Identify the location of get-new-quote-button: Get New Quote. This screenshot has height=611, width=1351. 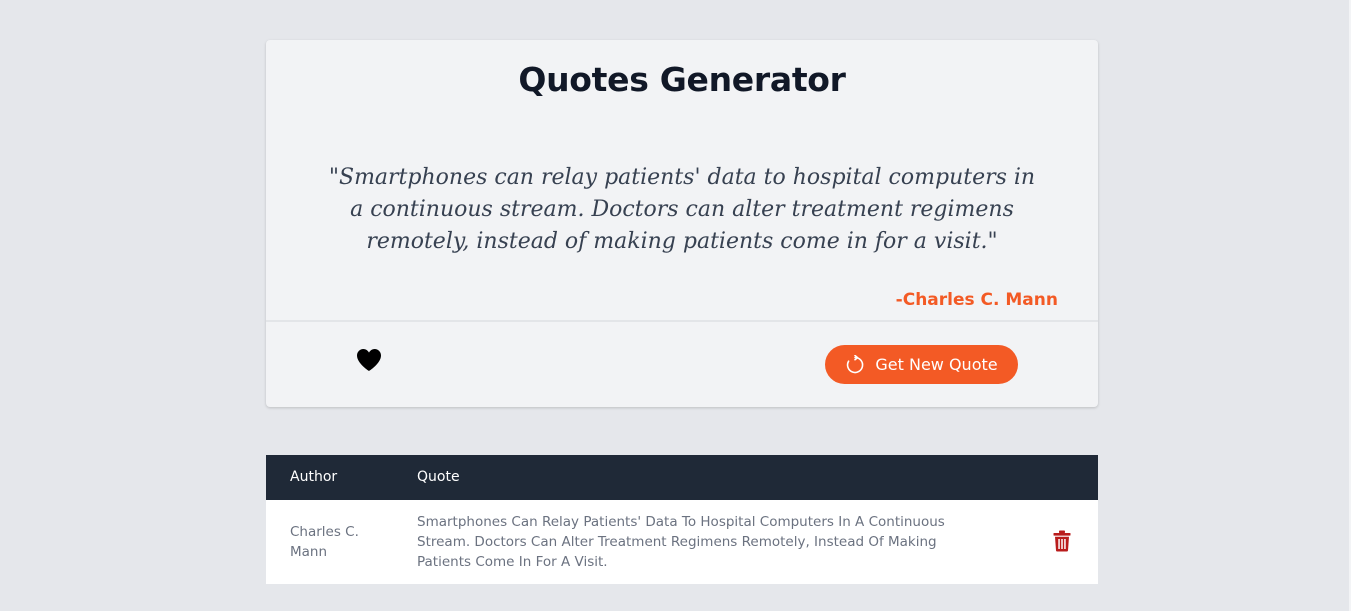
(921, 364).